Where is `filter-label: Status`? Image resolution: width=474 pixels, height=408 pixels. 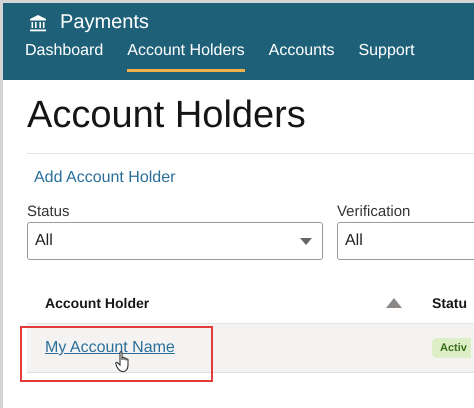 filter-label: Status is located at coordinates (49, 211).